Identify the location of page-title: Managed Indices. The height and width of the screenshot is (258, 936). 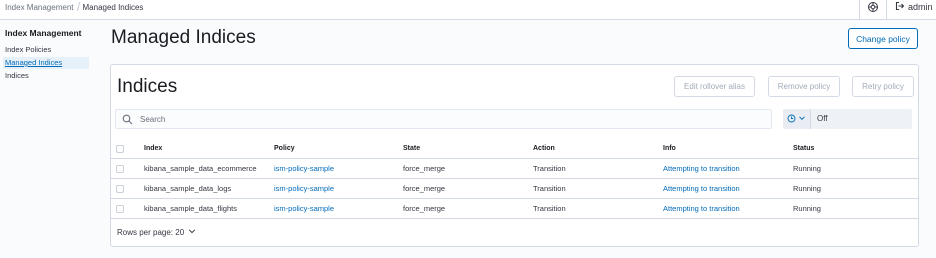
(183, 37).